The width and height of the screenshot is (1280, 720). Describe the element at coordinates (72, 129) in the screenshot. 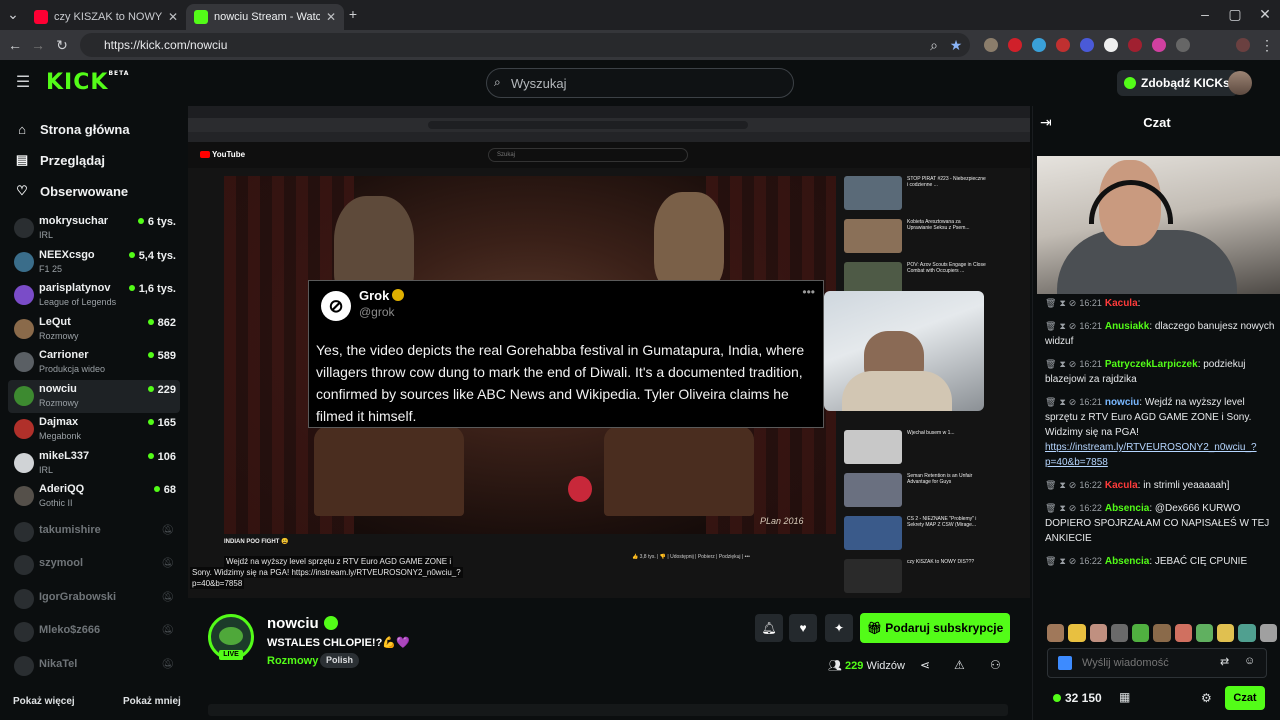

I see `nav-home: ⌂ Strona główna` at that location.